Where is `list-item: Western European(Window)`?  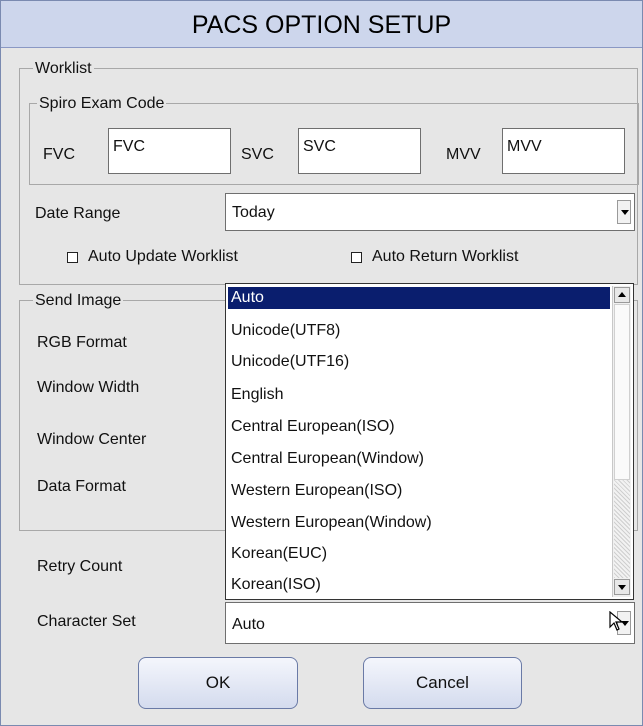
list-item: Western European(Window) is located at coordinates (419, 523).